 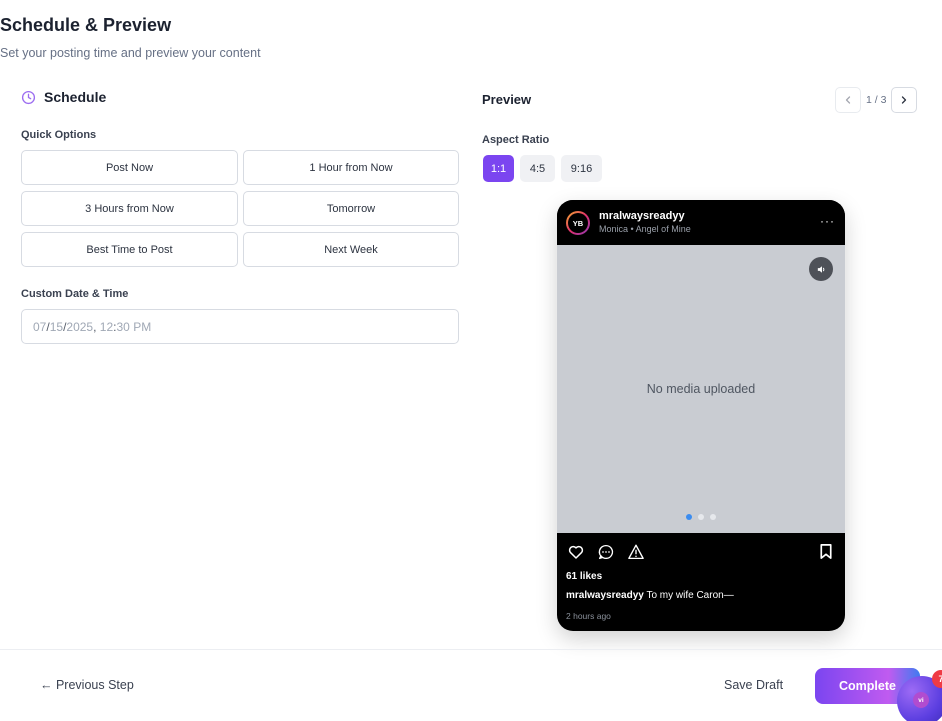 What do you see at coordinates (129, 208) in the screenshot?
I see `quick-option-3-hours: 3 Hours from Now` at bounding box center [129, 208].